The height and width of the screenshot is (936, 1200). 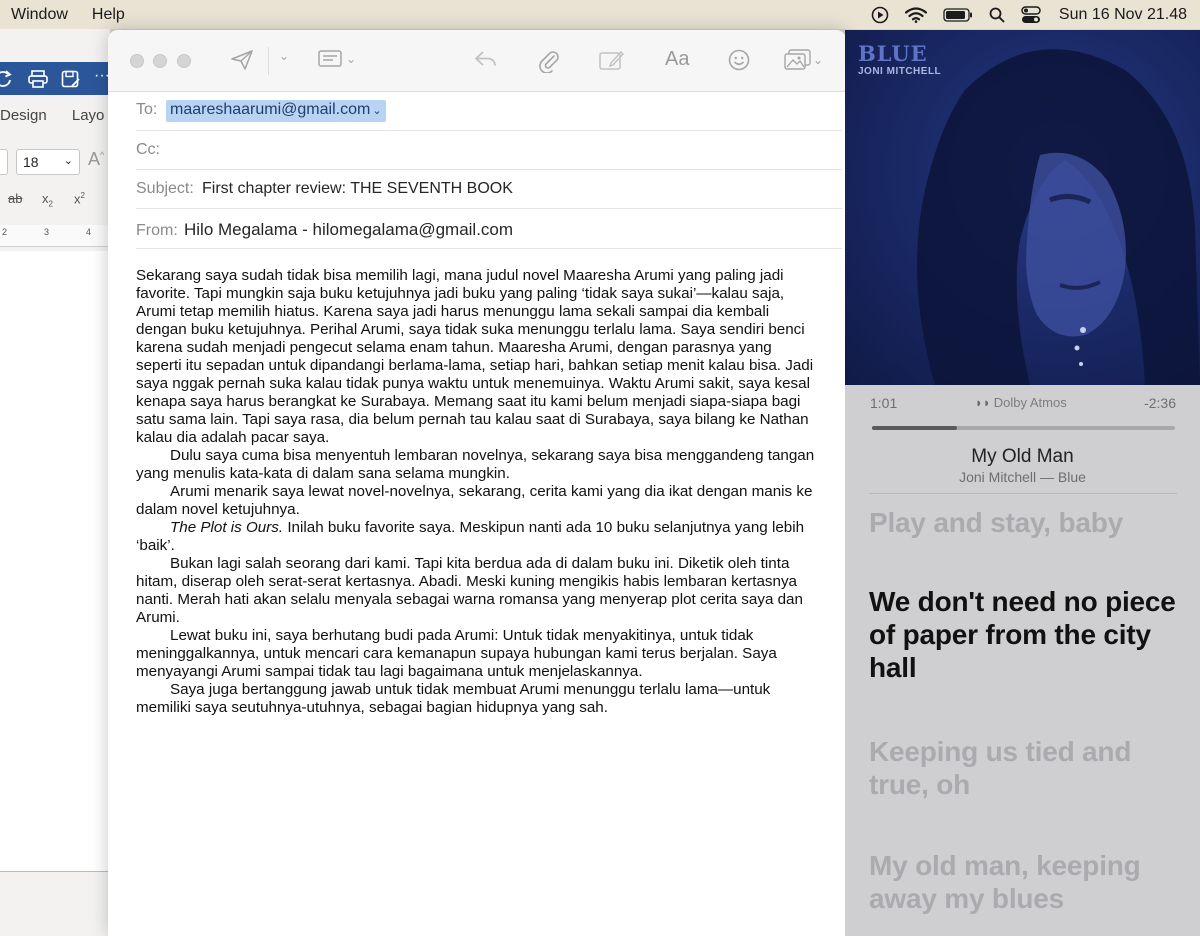 I want to click on toolbar-divider, so click(x=268, y=61).